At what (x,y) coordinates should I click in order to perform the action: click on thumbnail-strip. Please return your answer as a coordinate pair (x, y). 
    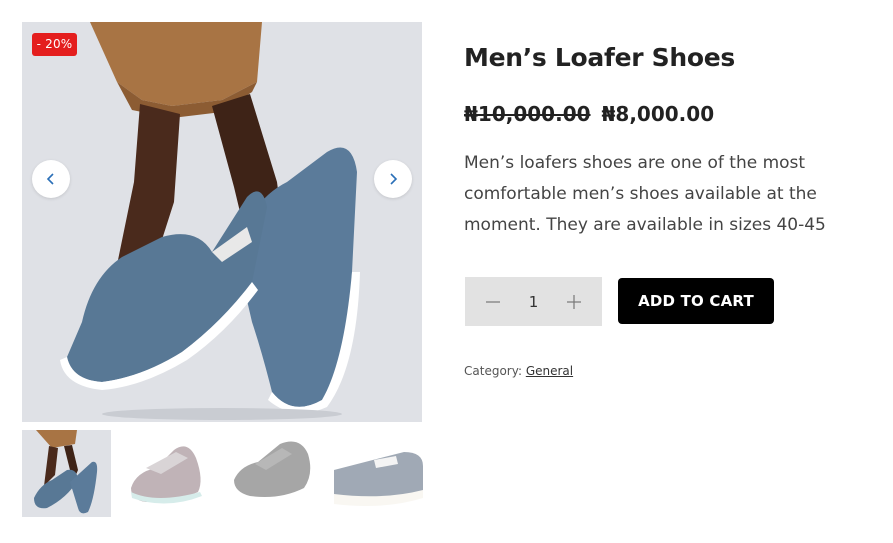
    Looking at the image, I should click on (222, 473).